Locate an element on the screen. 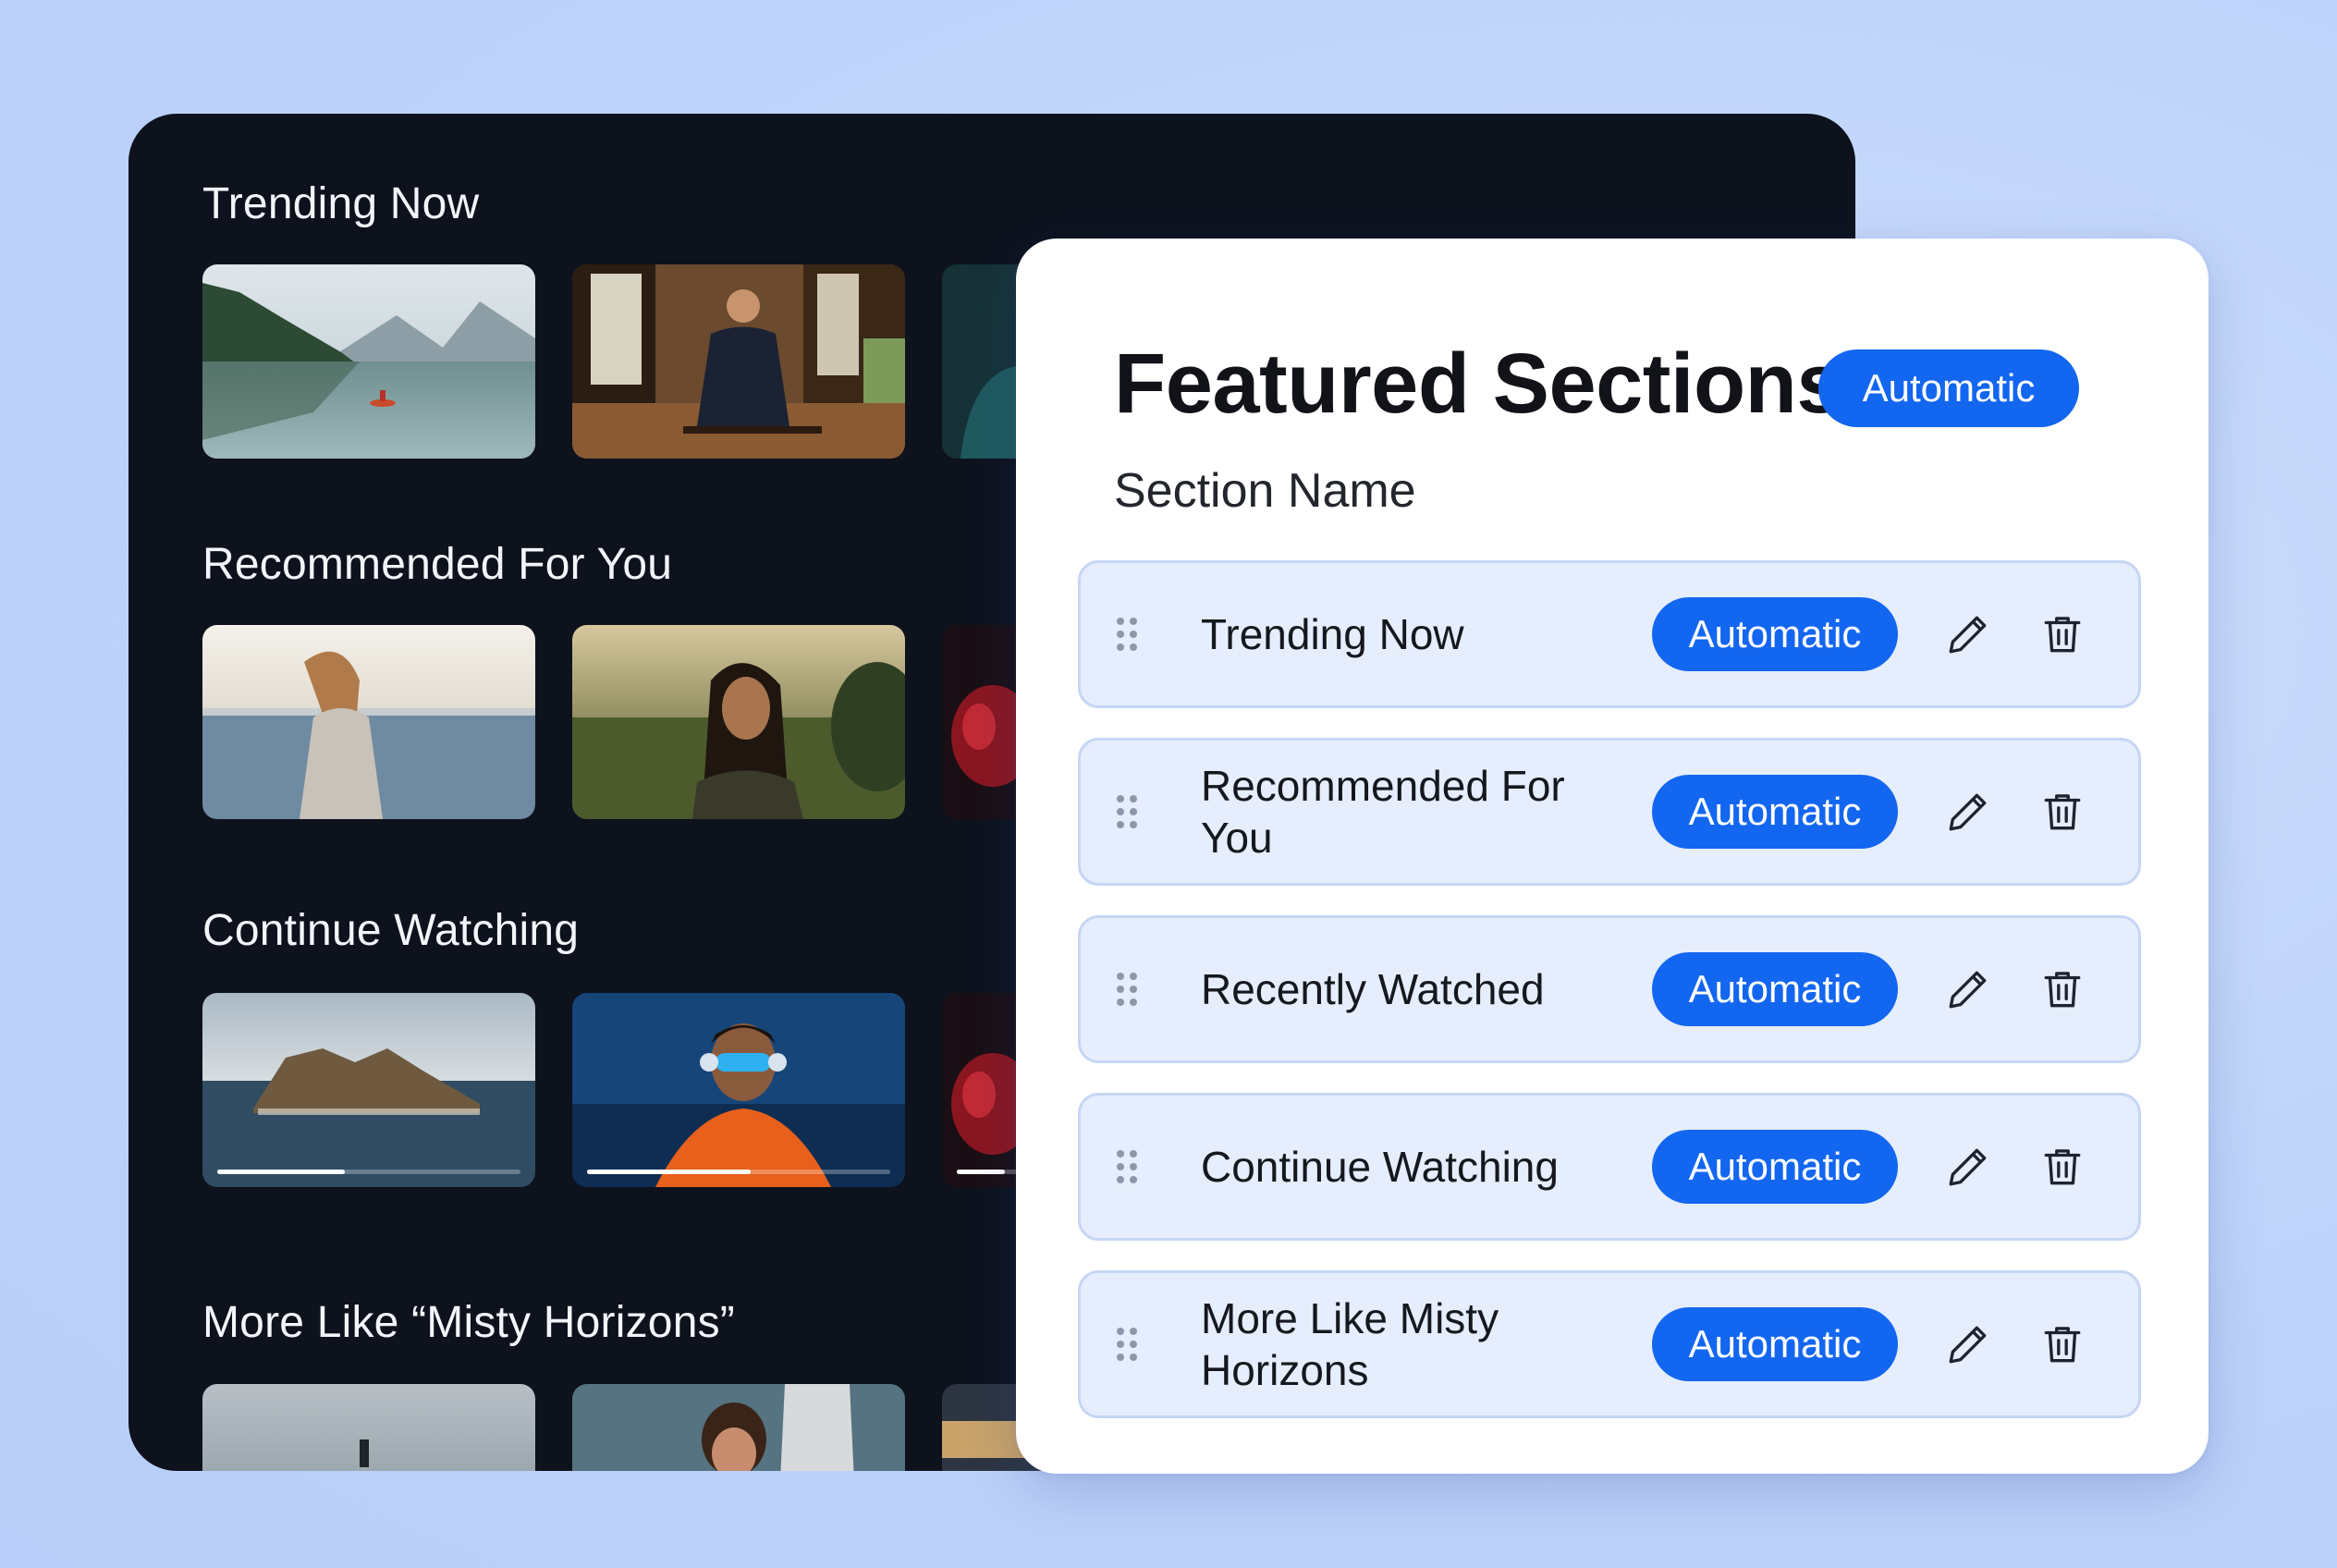 The width and height of the screenshot is (2337, 1568). preview-row-title-recommended: Recommended For You is located at coordinates (437, 565).